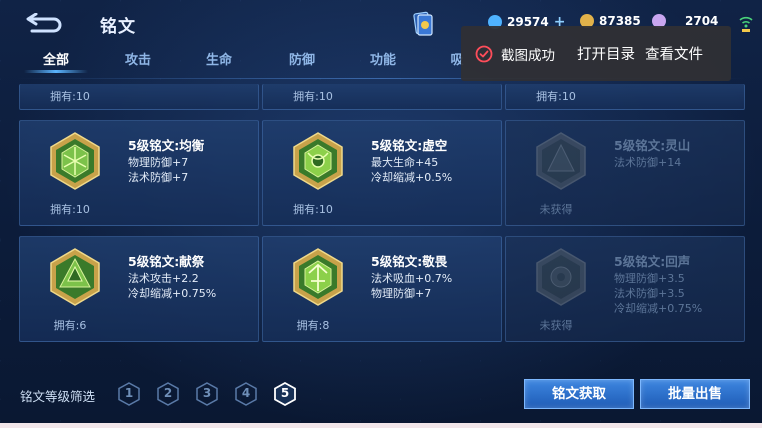  I want to click on level-filter-3: 3, so click(207, 394).